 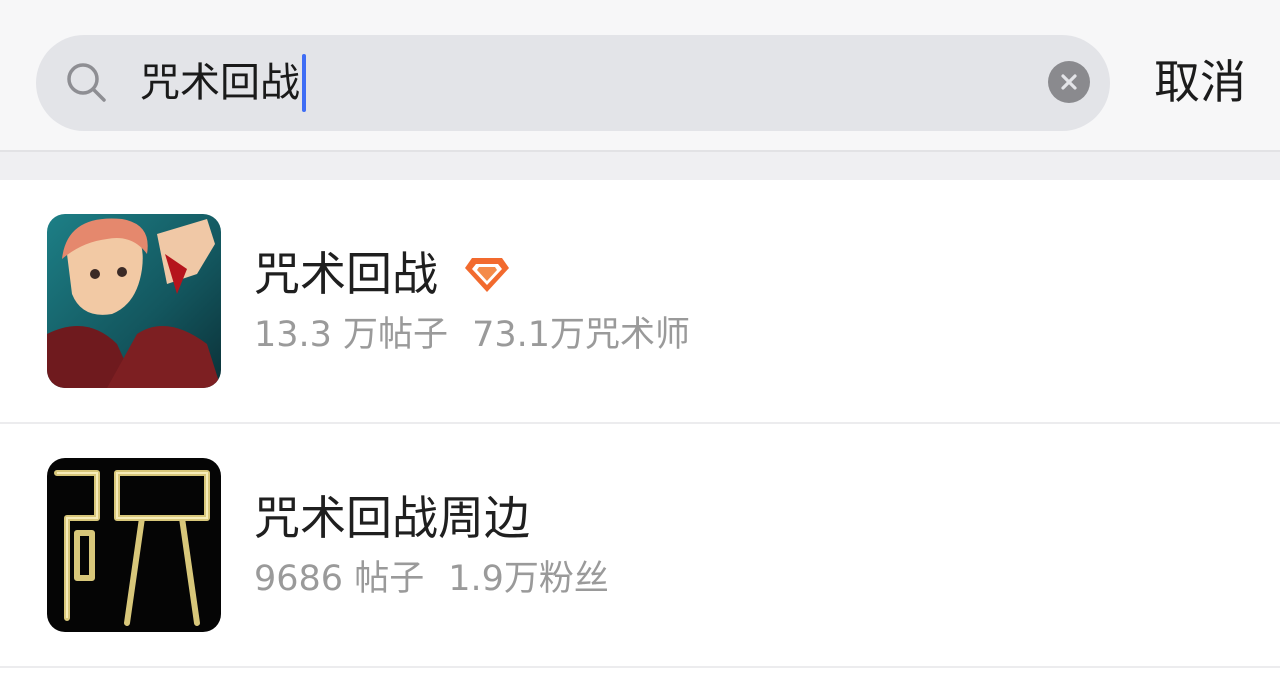 What do you see at coordinates (528, 579) in the screenshot?
I see `follower-count: 1.9万粉丝` at bounding box center [528, 579].